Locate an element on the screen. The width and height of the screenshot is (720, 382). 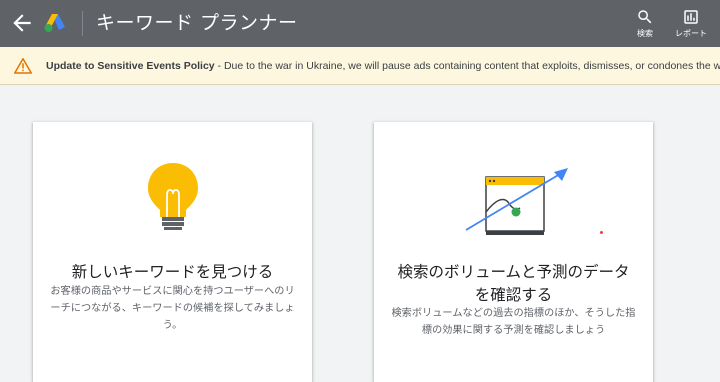
search-icon is located at coordinates (645, 17).